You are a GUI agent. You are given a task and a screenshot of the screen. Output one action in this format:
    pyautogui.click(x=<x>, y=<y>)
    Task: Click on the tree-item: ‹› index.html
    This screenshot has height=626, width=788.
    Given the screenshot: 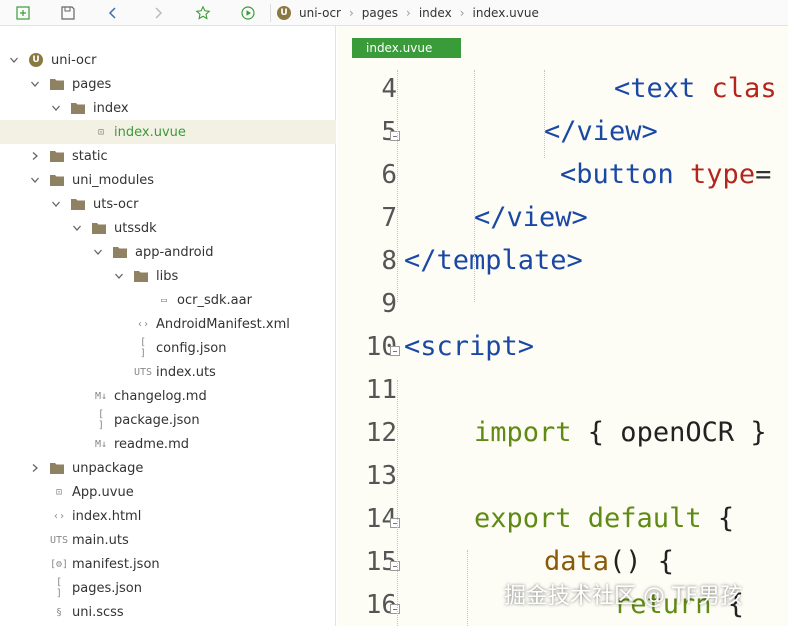 What is the action you would take?
    pyautogui.click(x=168, y=516)
    